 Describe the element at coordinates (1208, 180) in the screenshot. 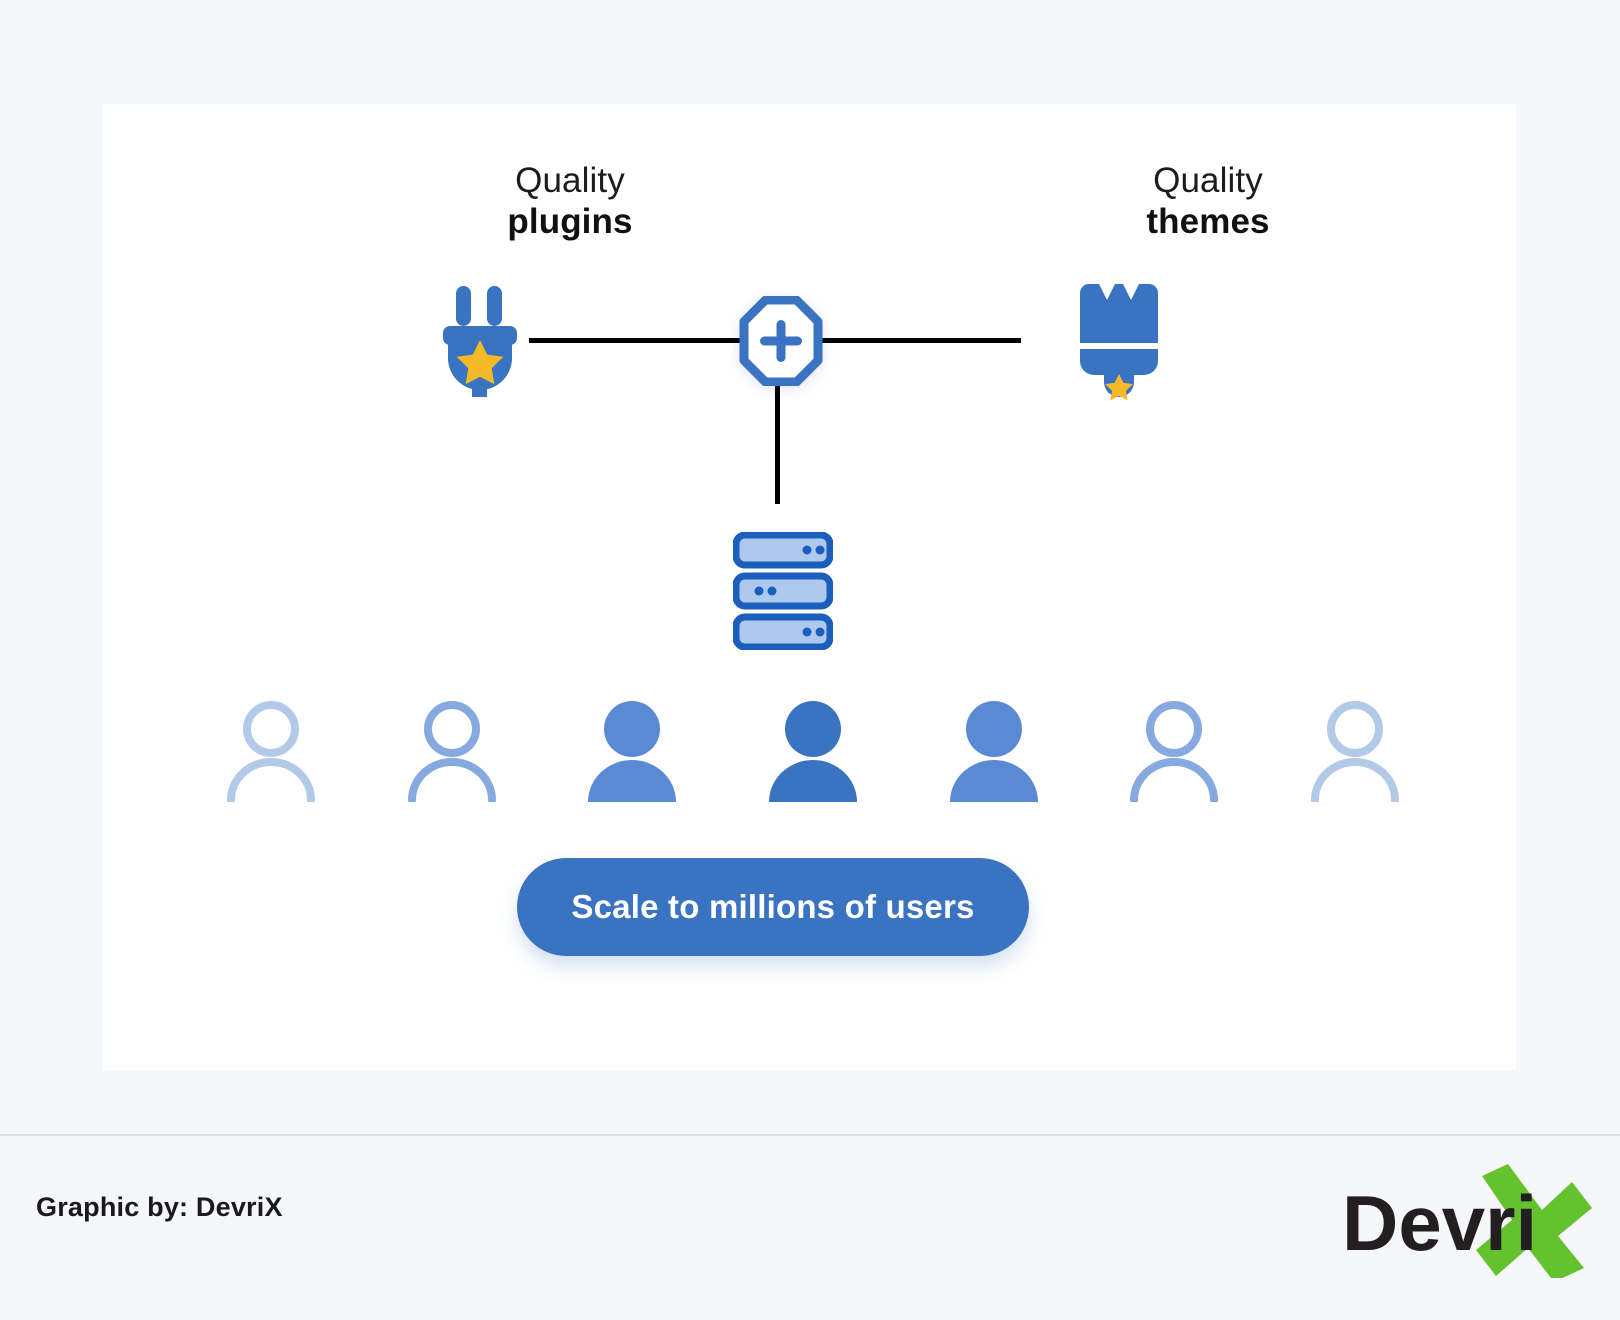

I see `label-themes-top: Quality` at that location.